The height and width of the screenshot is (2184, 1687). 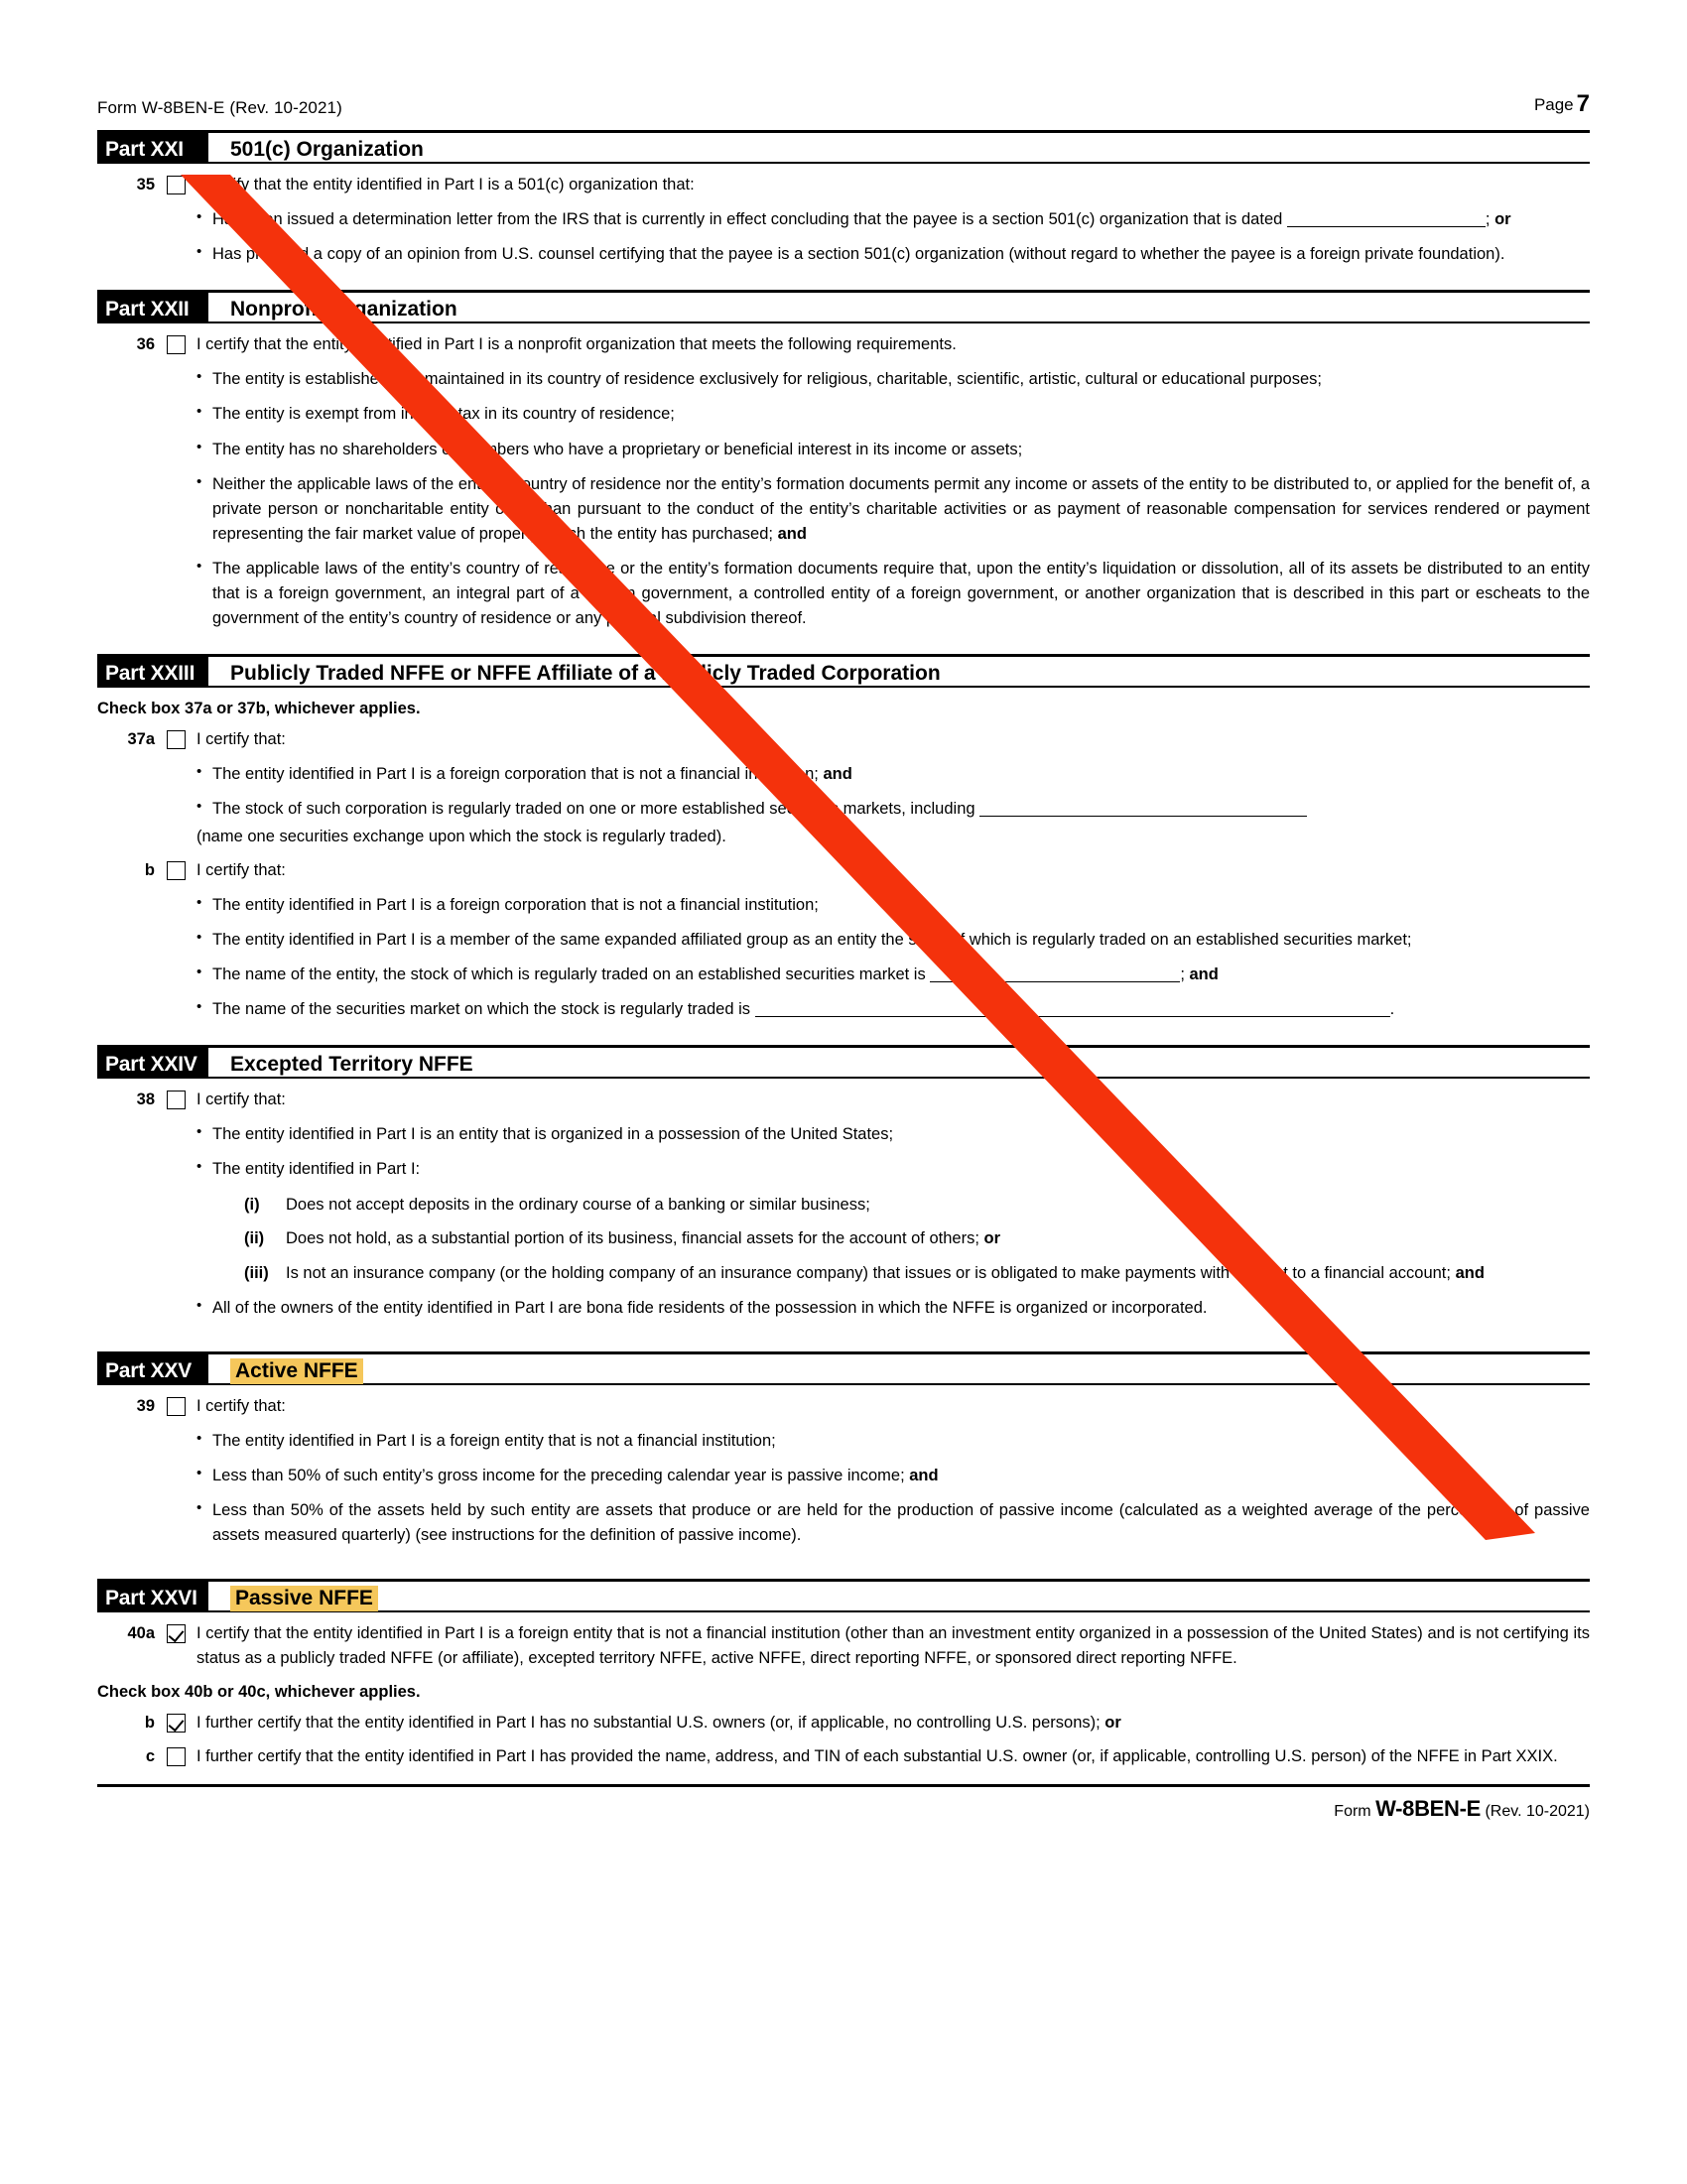 What do you see at coordinates (145, 185) in the screenshot?
I see `line-number-35: 35` at bounding box center [145, 185].